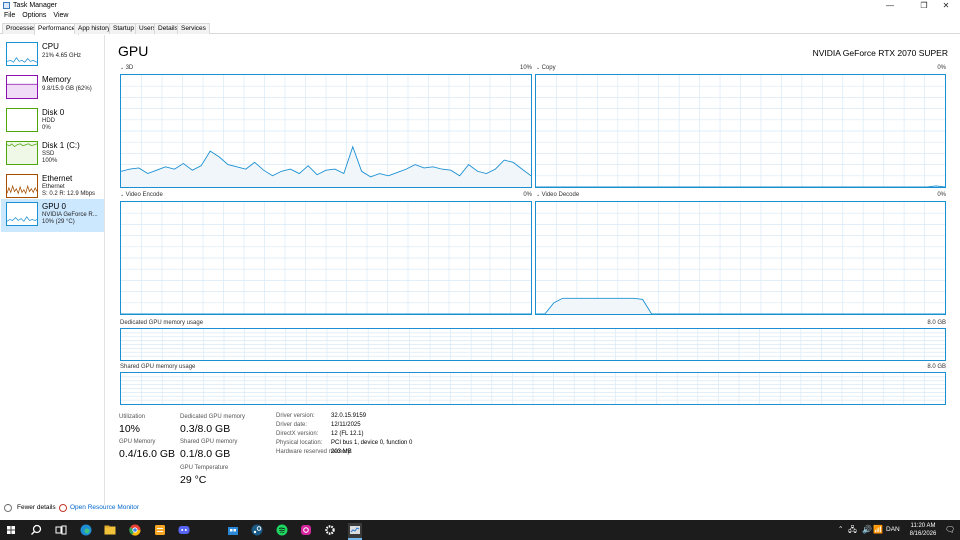  What do you see at coordinates (9, 15) in the screenshot?
I see `menu-file: File` at bounding box center [9, 15].